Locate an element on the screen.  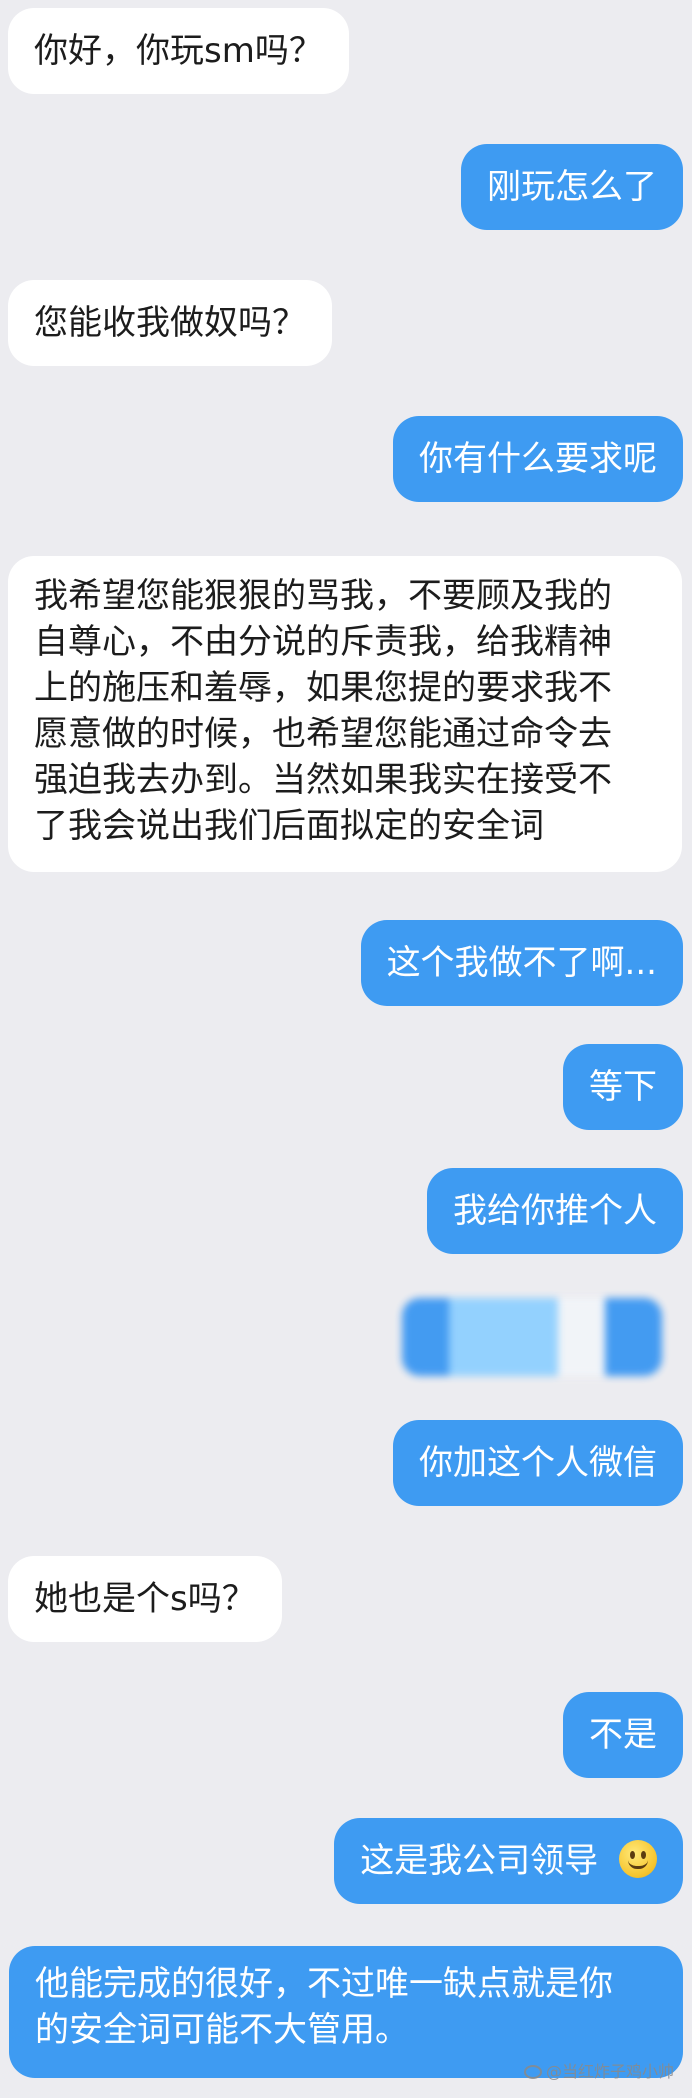
message-text: 你加这个人微信 is located at coordinates (538, 1463).